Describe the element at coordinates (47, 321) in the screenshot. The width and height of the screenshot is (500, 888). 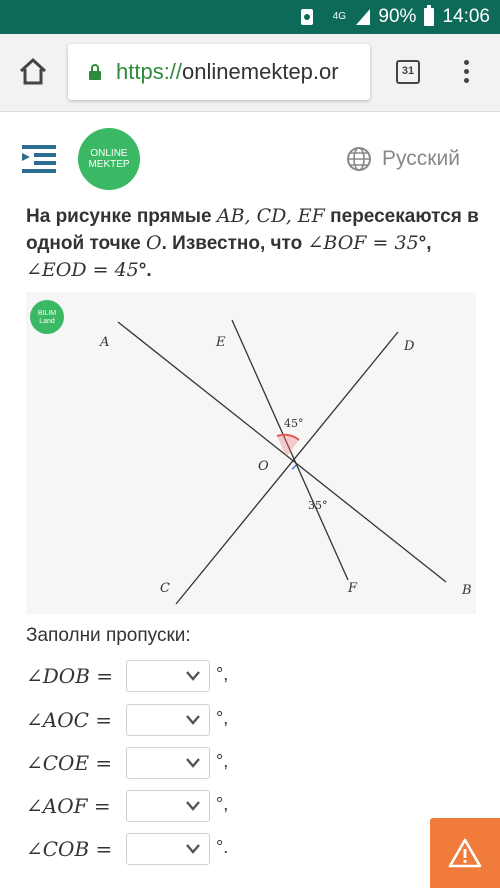
I see `badge-line2: Land` at that location.